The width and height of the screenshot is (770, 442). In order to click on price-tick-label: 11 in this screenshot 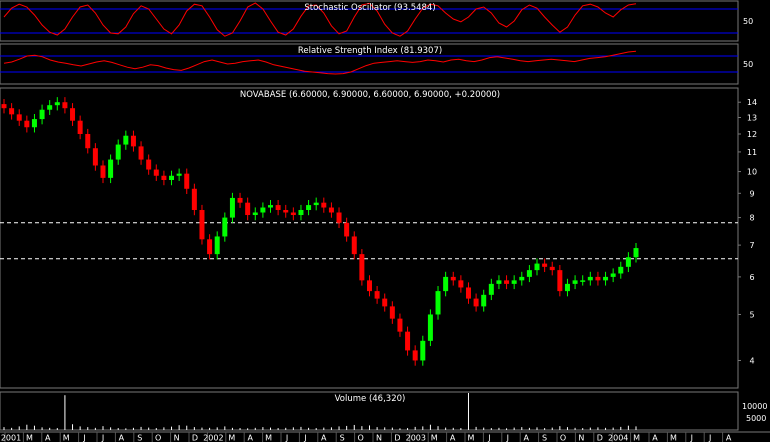, I will do `click(752, 152)`.